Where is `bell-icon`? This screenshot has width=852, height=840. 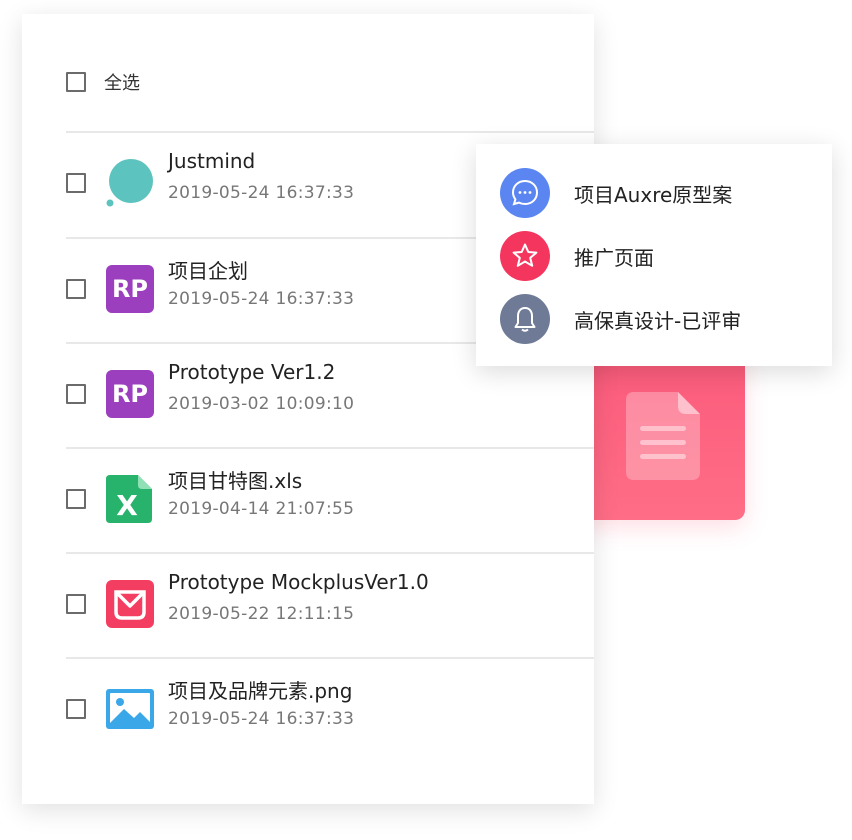
bell-icon is located at coordinates (525, 319).